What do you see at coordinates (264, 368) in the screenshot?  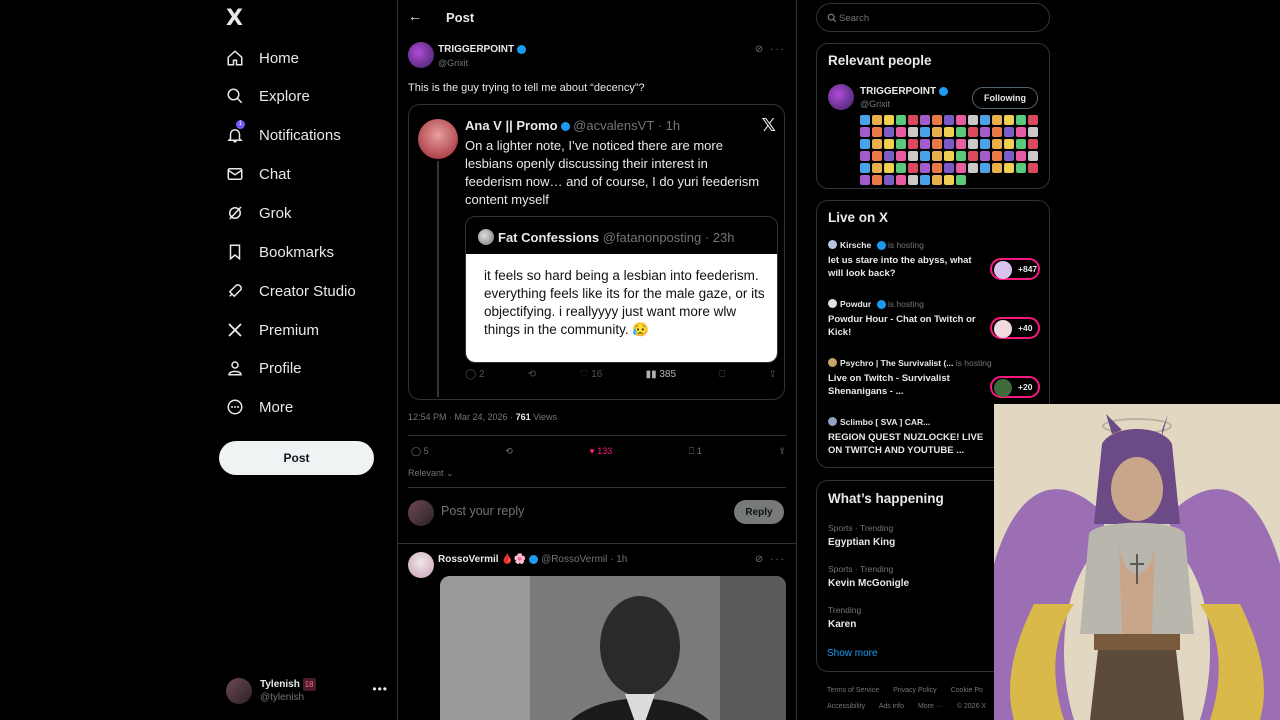 I see `nav-profile: Profile` at bounding box center [264, 368].